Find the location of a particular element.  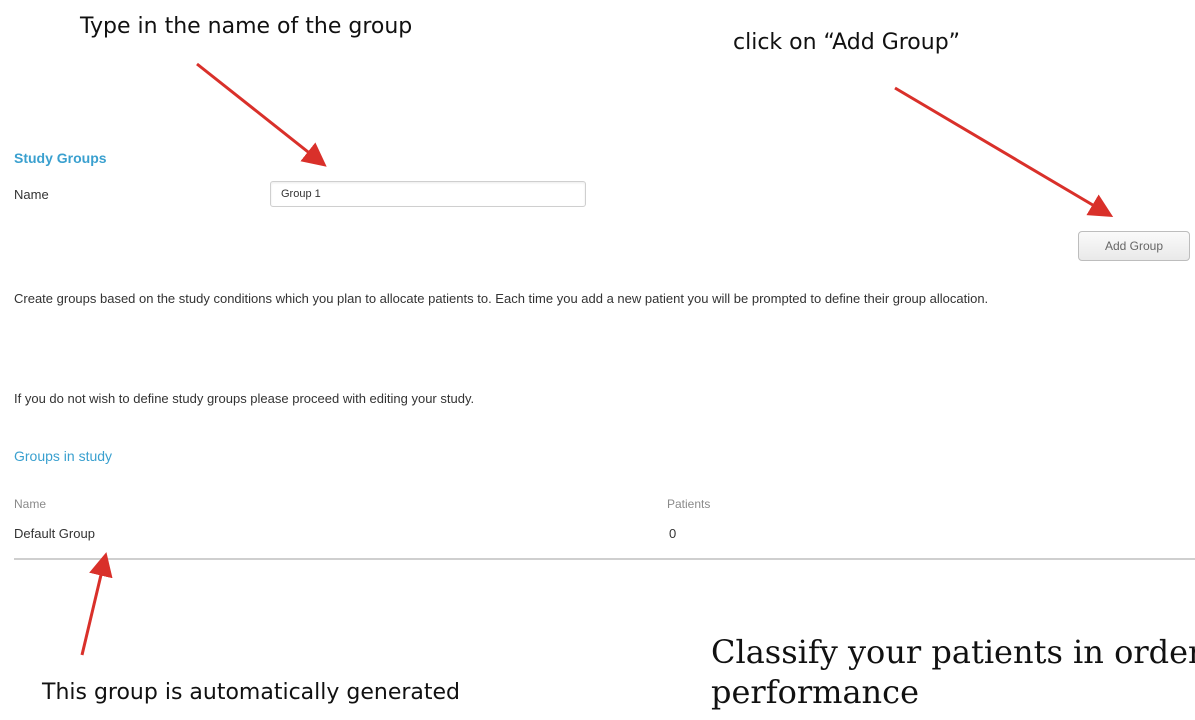

arrow-to-name-input is located at coordinates (261, 114).